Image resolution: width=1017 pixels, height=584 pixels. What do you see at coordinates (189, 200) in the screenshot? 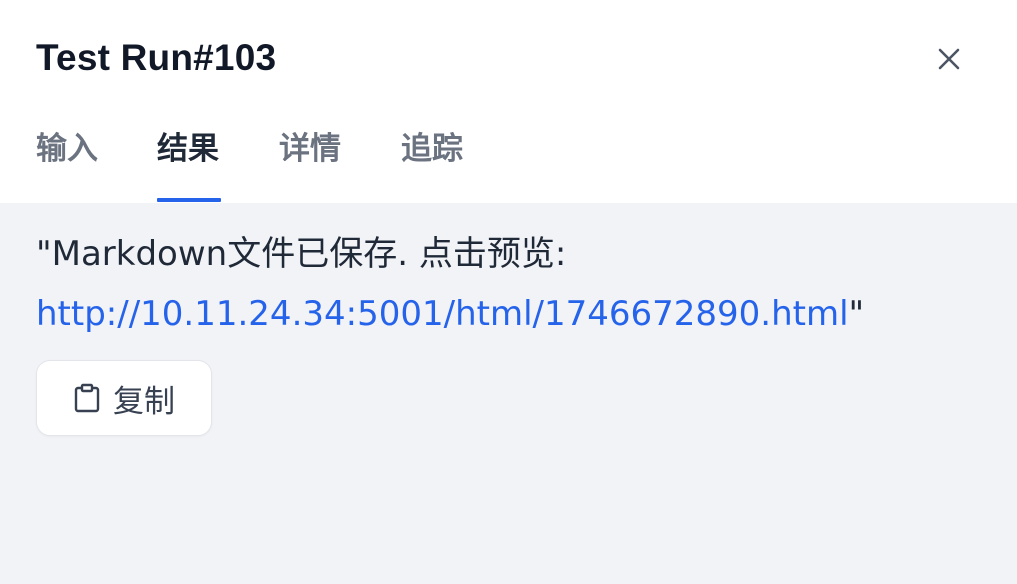
I see `active-tab-indicator` at bounding box center [189, 200].